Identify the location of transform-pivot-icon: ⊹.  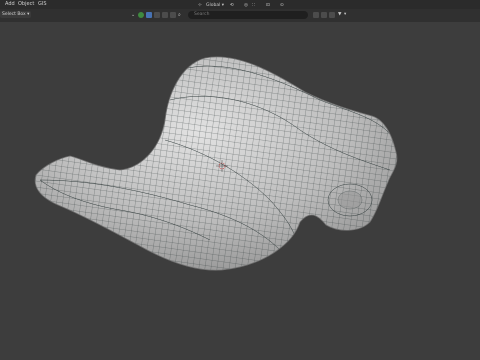
(200, 5).